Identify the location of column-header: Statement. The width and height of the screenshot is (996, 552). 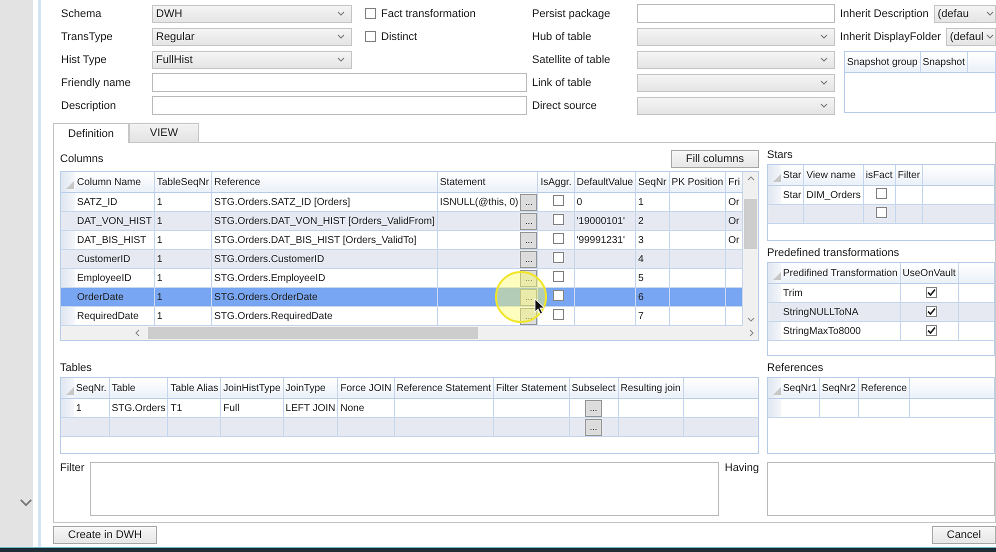
(487, 182).